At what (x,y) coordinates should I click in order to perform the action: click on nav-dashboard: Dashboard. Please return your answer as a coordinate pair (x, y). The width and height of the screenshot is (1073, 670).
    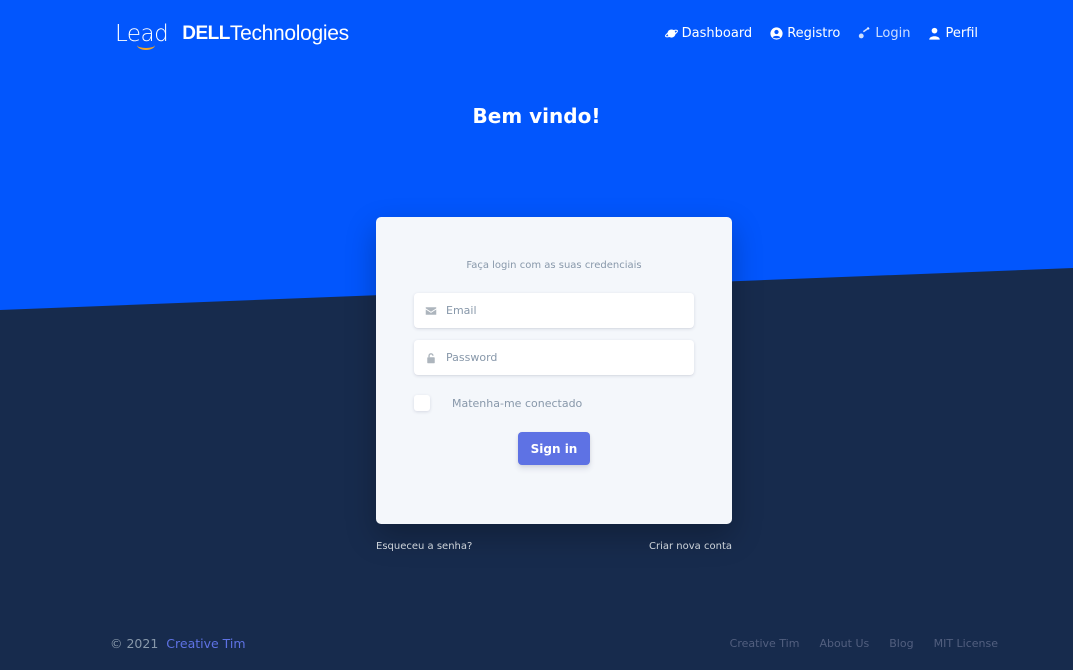
    Looking at the image, I should click on (708, 33).